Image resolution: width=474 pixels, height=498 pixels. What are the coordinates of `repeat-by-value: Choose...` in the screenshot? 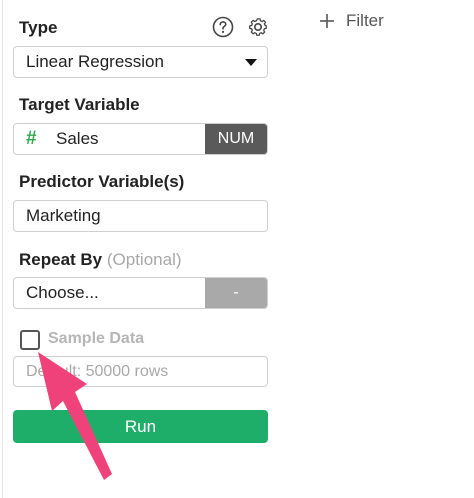 It's located at (62, 292).